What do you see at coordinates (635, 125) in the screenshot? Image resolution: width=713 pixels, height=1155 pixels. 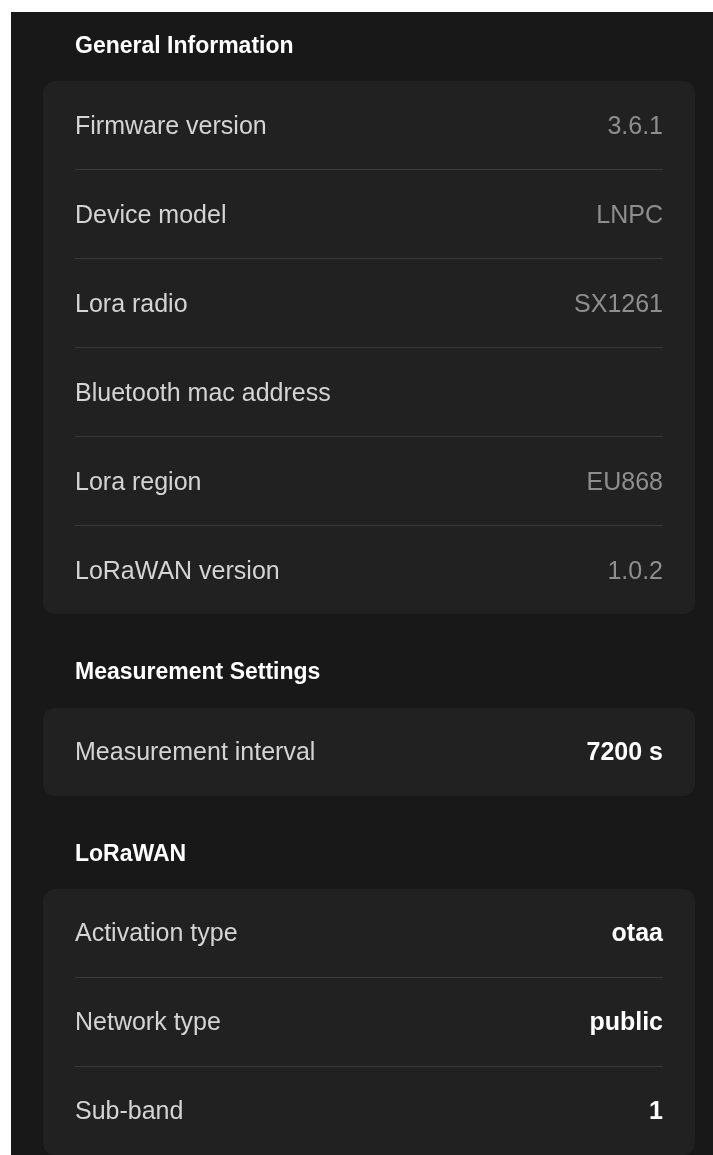 I see `setting-value: 3.6.1` at bounding box center [635, 125].